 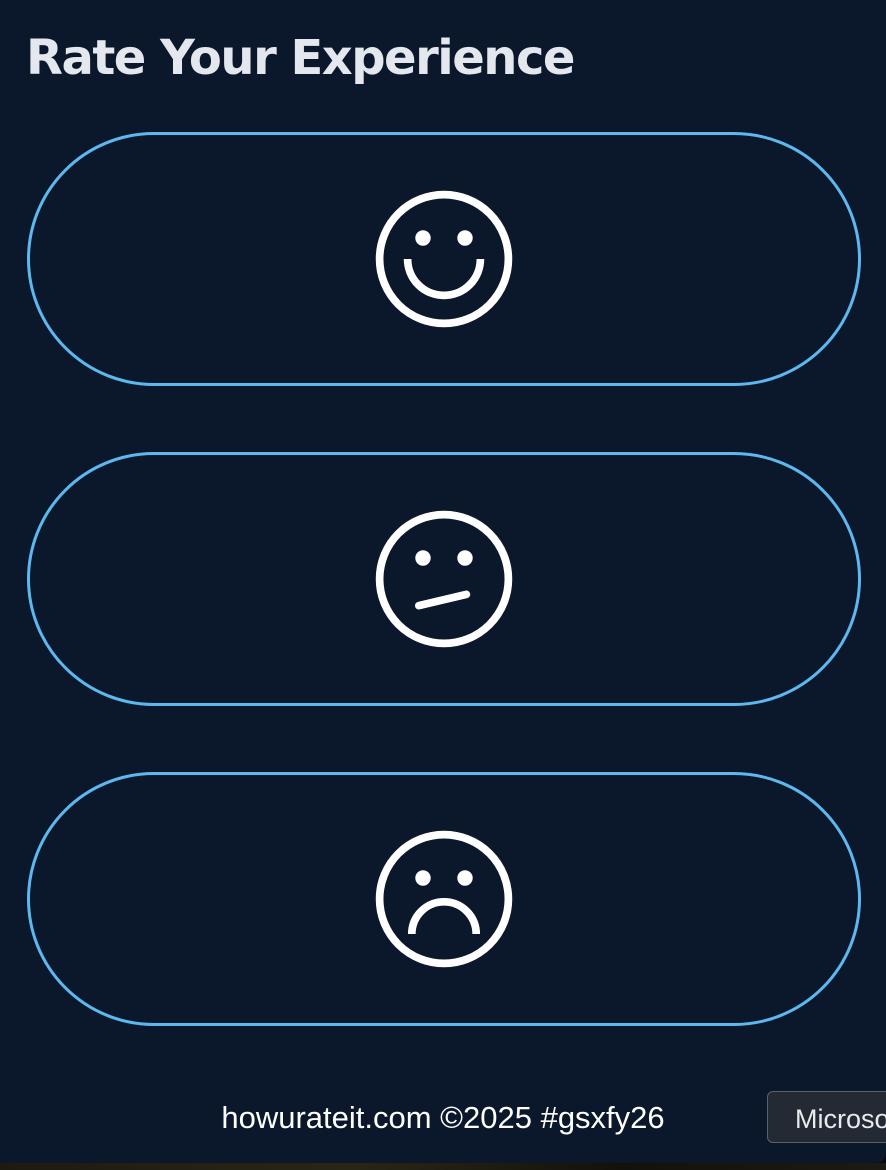 I want to click on happy-face-icon, so click(x=444, y=259).